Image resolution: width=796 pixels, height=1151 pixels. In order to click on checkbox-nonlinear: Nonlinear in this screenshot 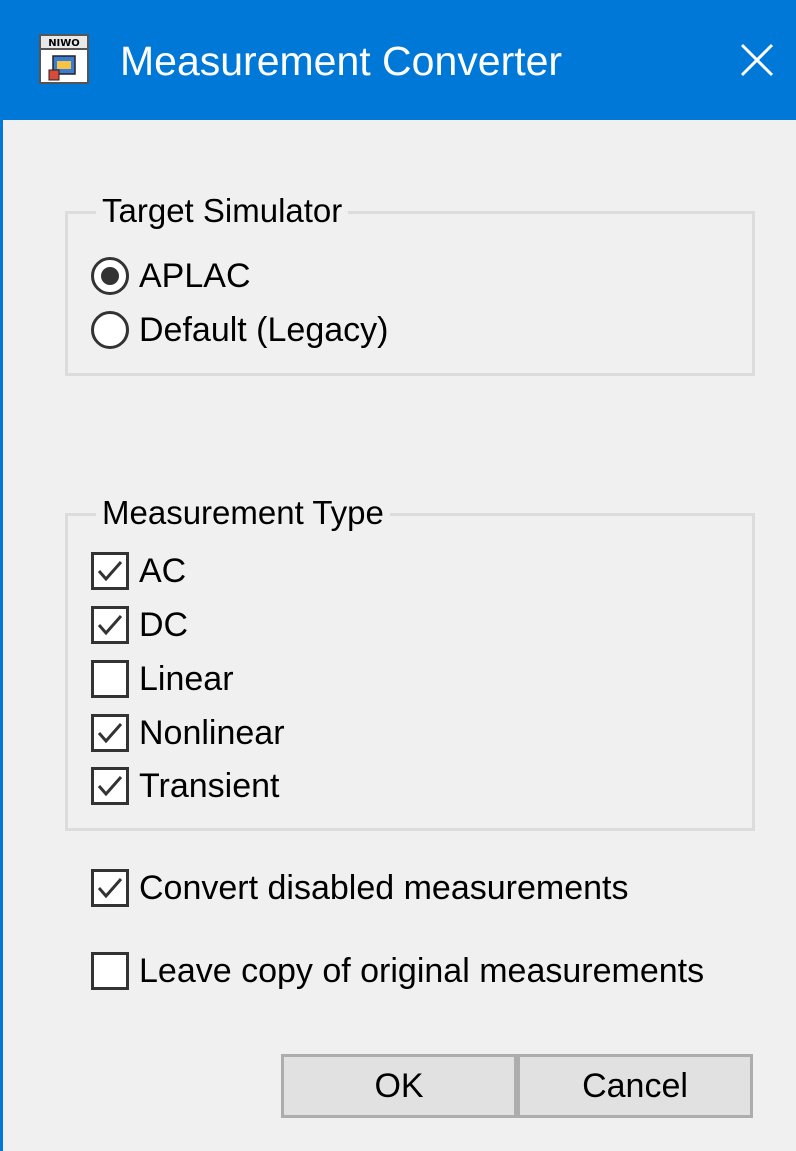, I will do `click(188, 733)`.